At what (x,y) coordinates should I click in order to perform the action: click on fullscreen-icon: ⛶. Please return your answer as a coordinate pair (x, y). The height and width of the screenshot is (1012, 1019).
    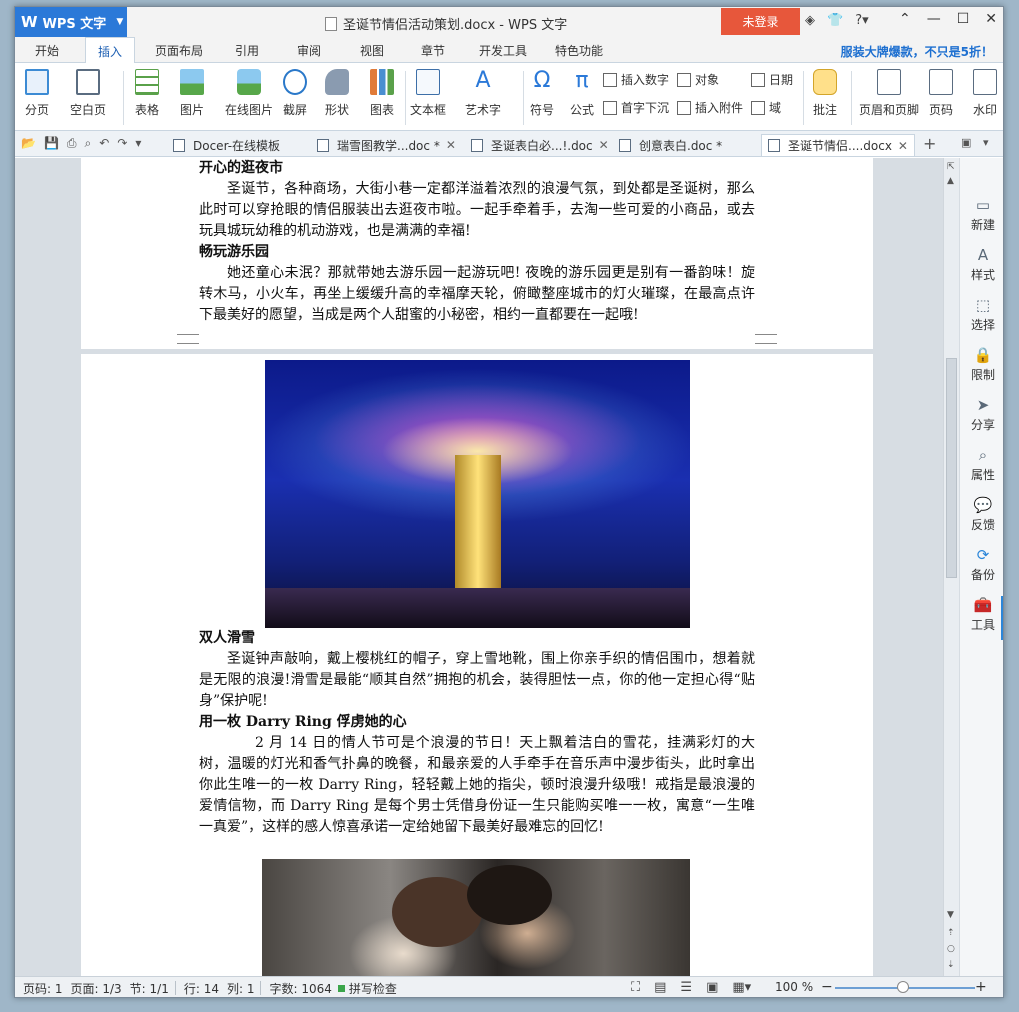
    Looking at the image, I should click on (635, 987).